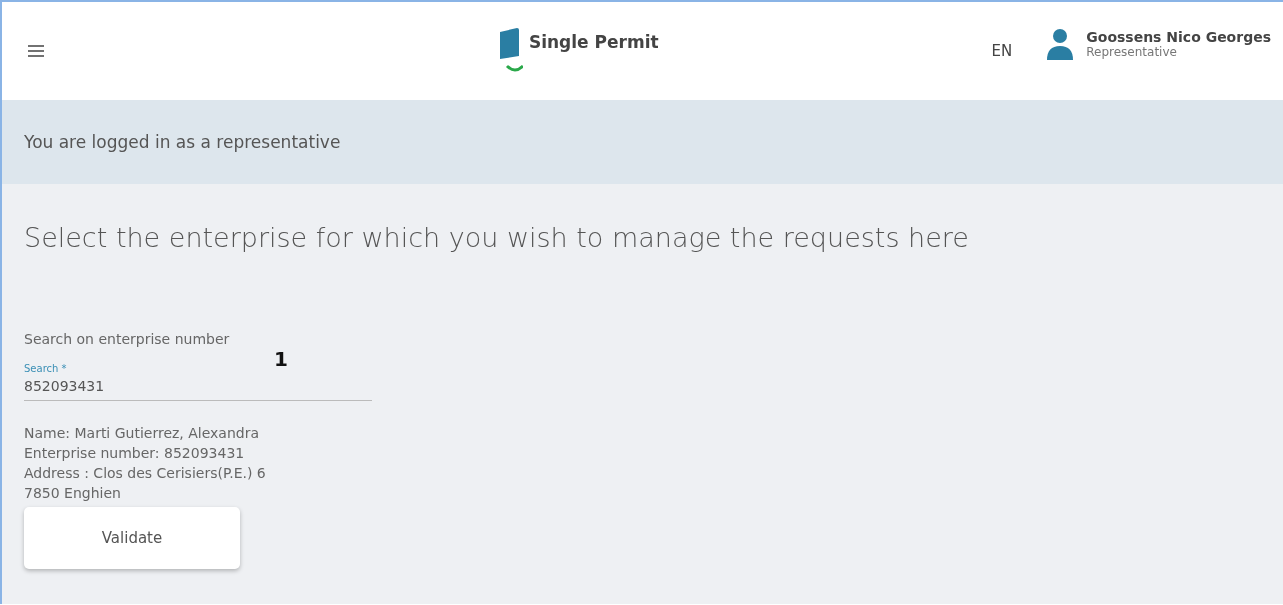 This screenshot has width=1283, height=605. I want to click on enterprise-detail: 7850 Enghien, so click(73, 493).